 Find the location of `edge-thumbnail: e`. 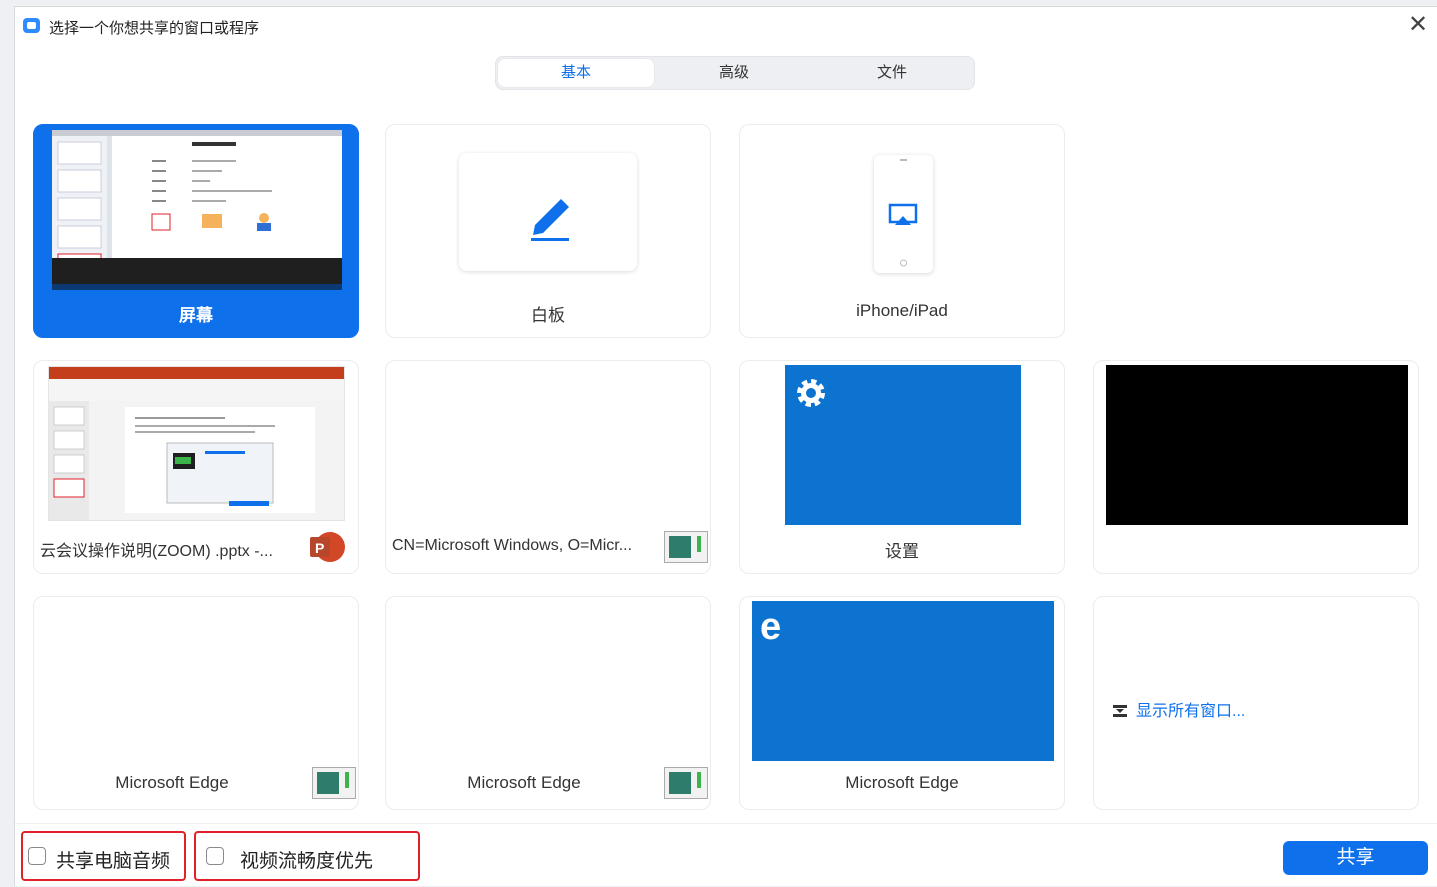

edge-thumbnail: e is located at coordinates (903, 681).